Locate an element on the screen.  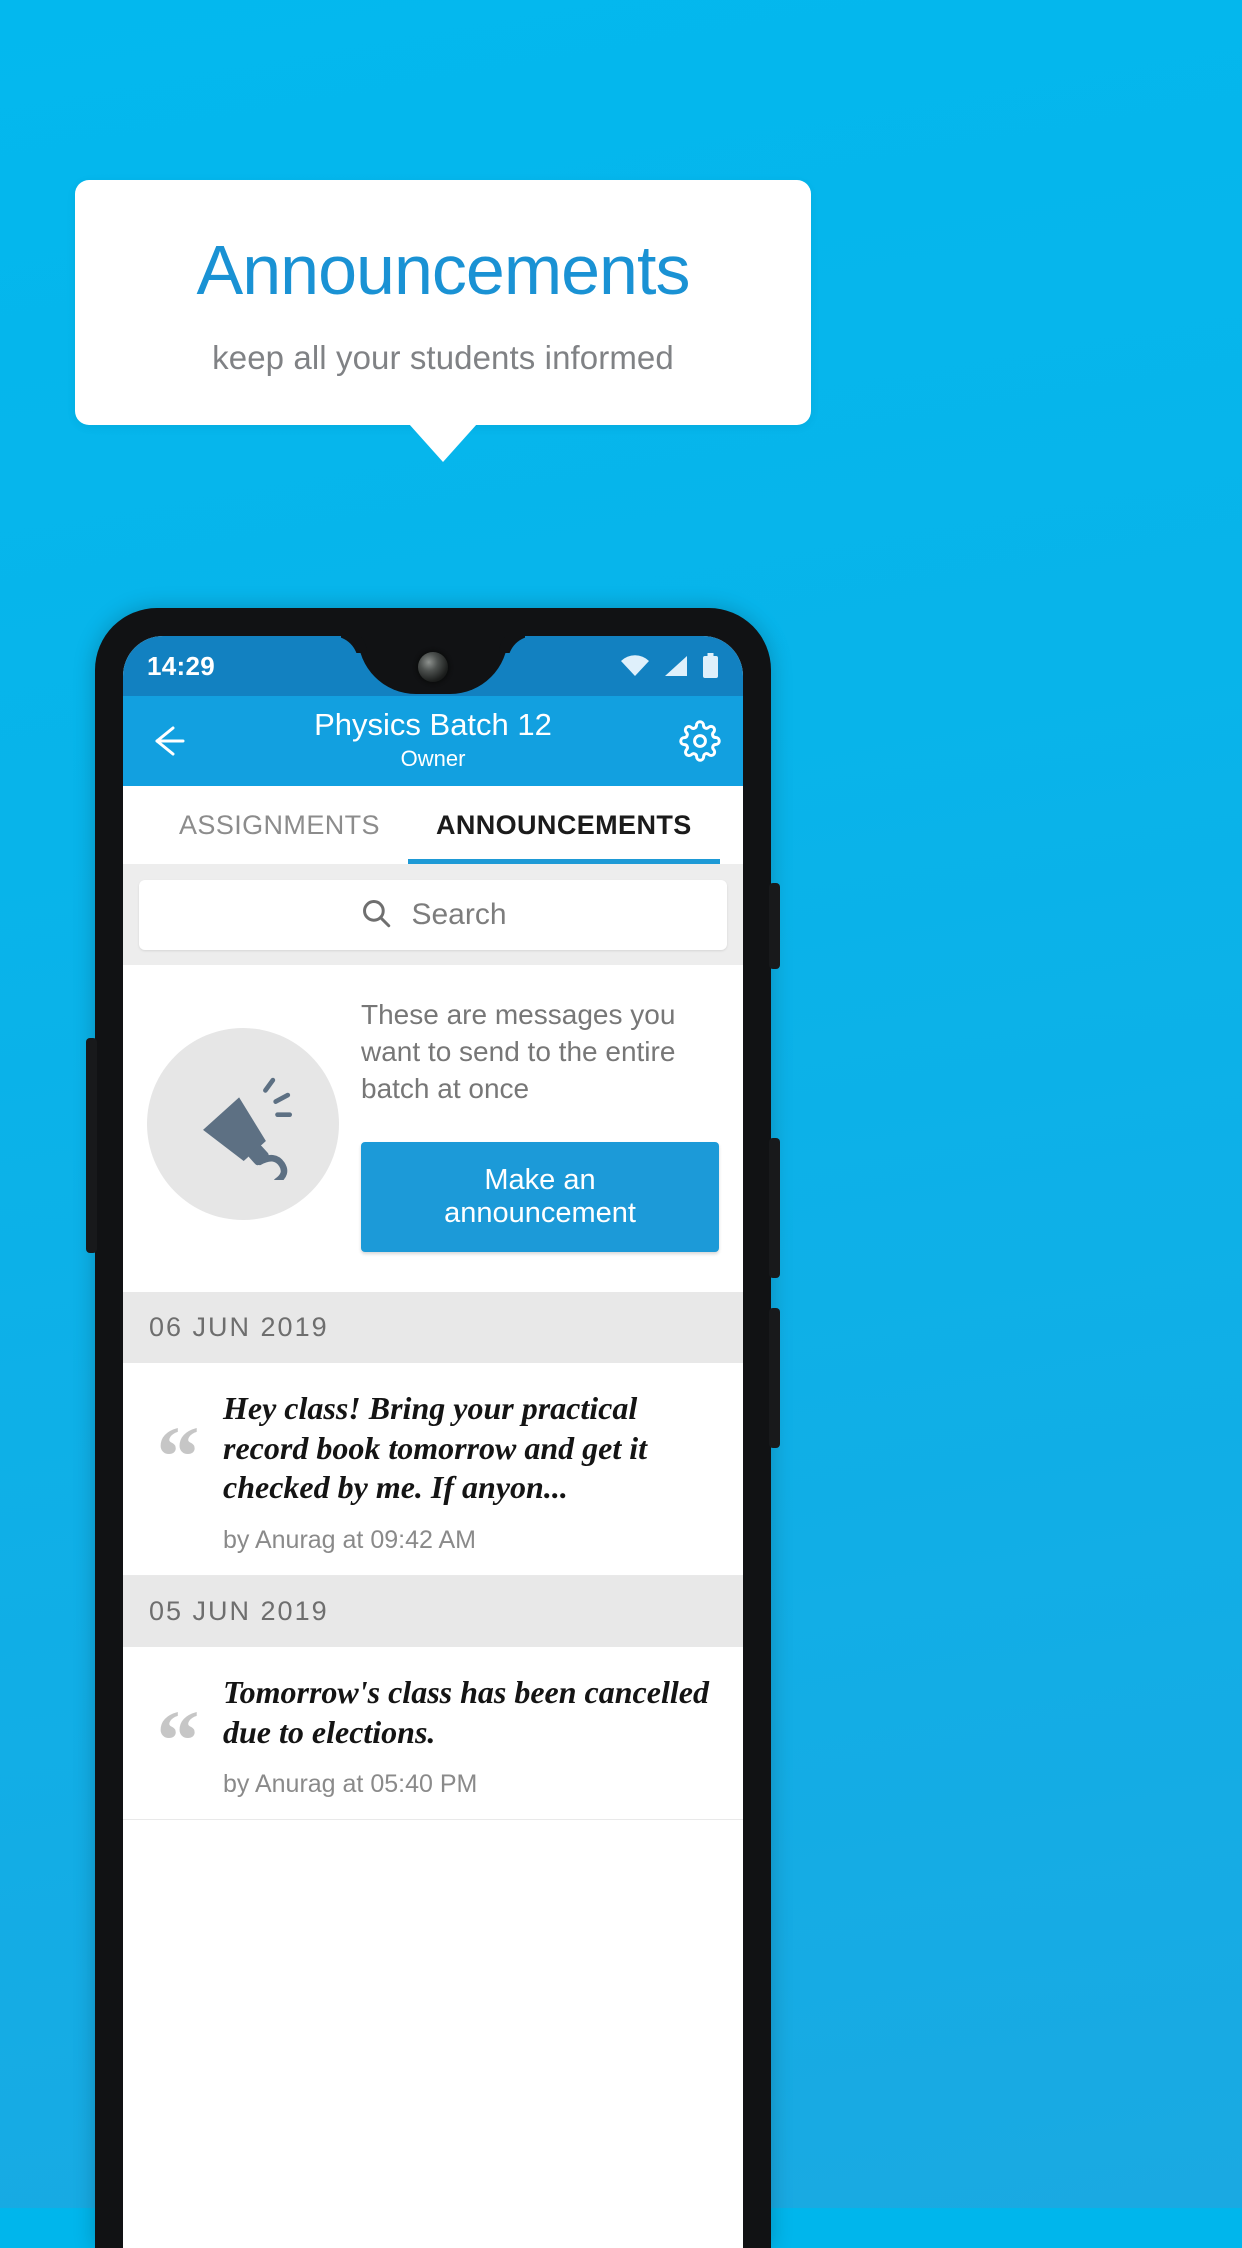
page-subtitle: Owner is located at coordinates (433, 759).